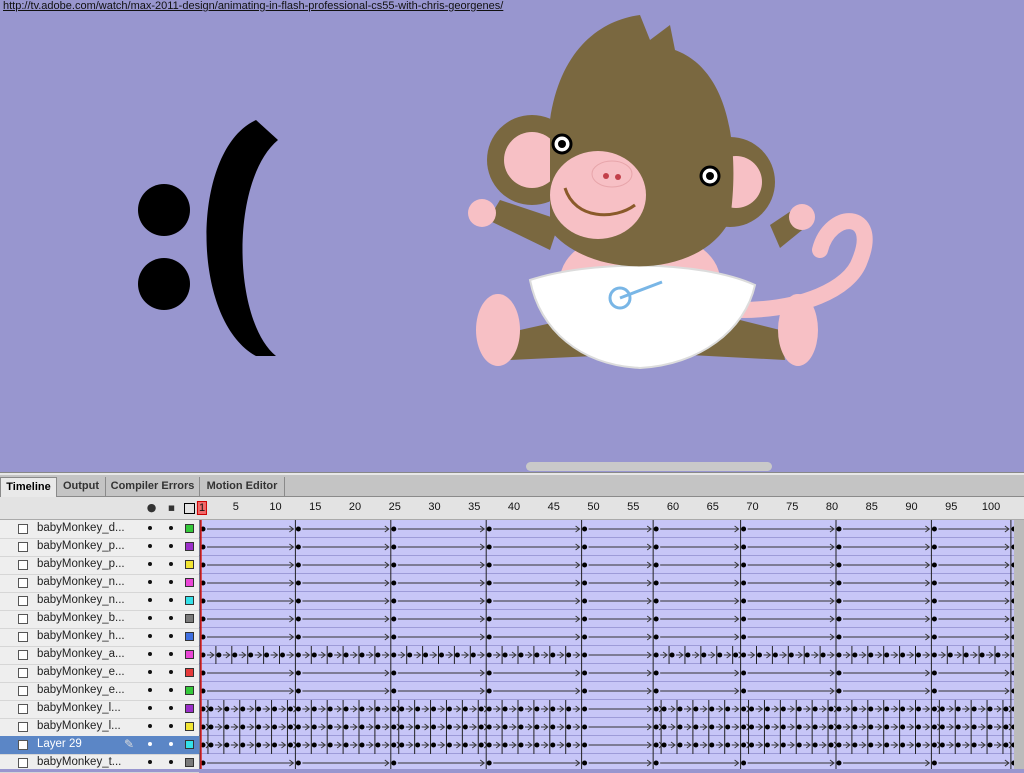  I want to click on tab-output: Output, so click(81, 486).